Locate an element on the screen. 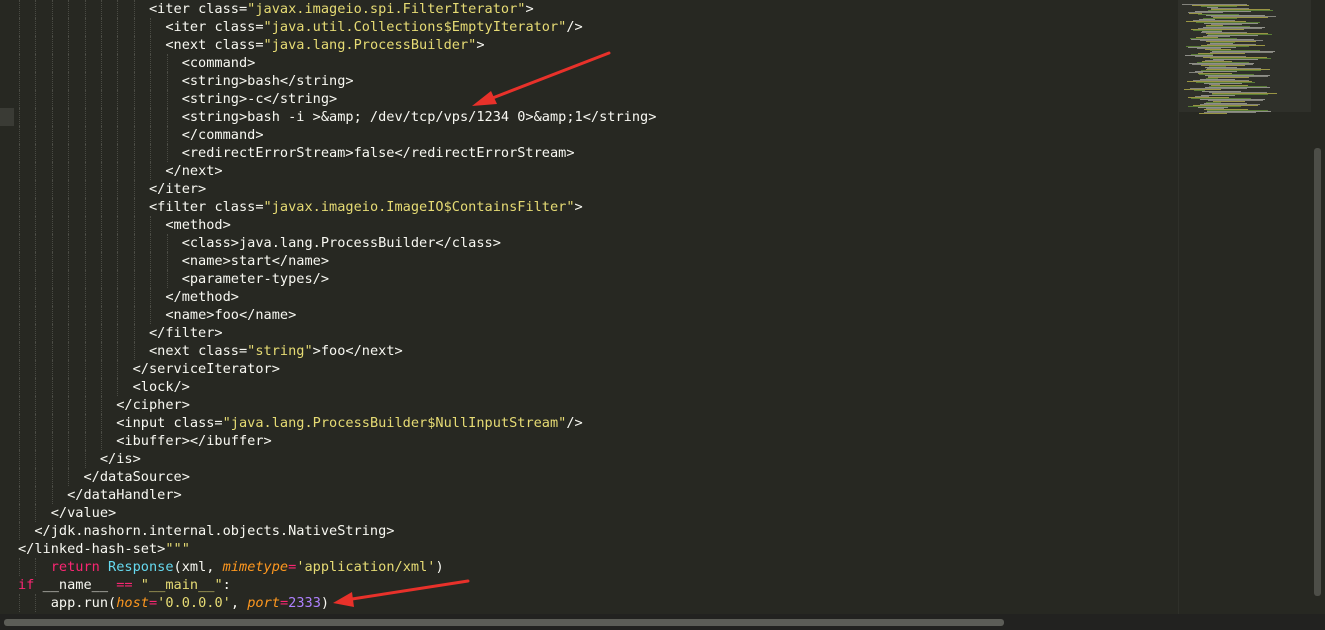 The width and height of the screenshot is (1325, 630). arrow-annotation-command is located at coordinates (541, 78).